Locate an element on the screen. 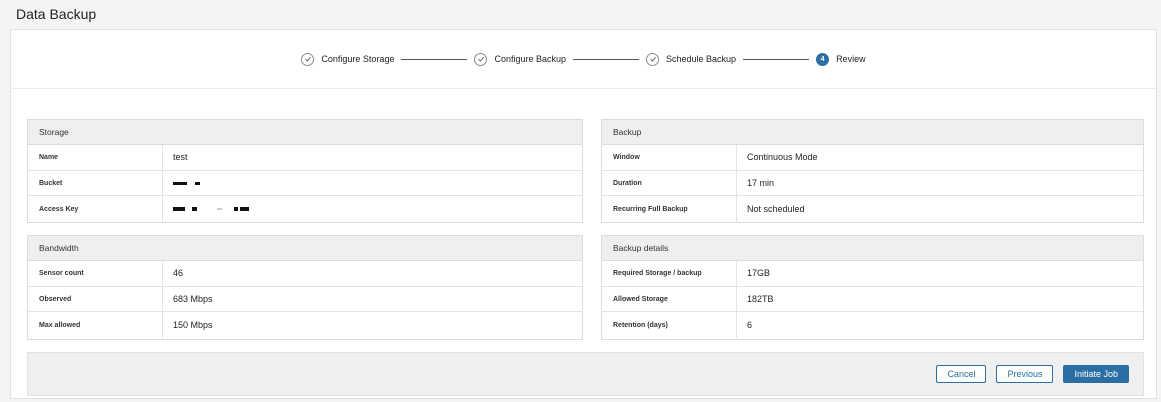  row-value: 17GB is located at coordinates (759, 273).